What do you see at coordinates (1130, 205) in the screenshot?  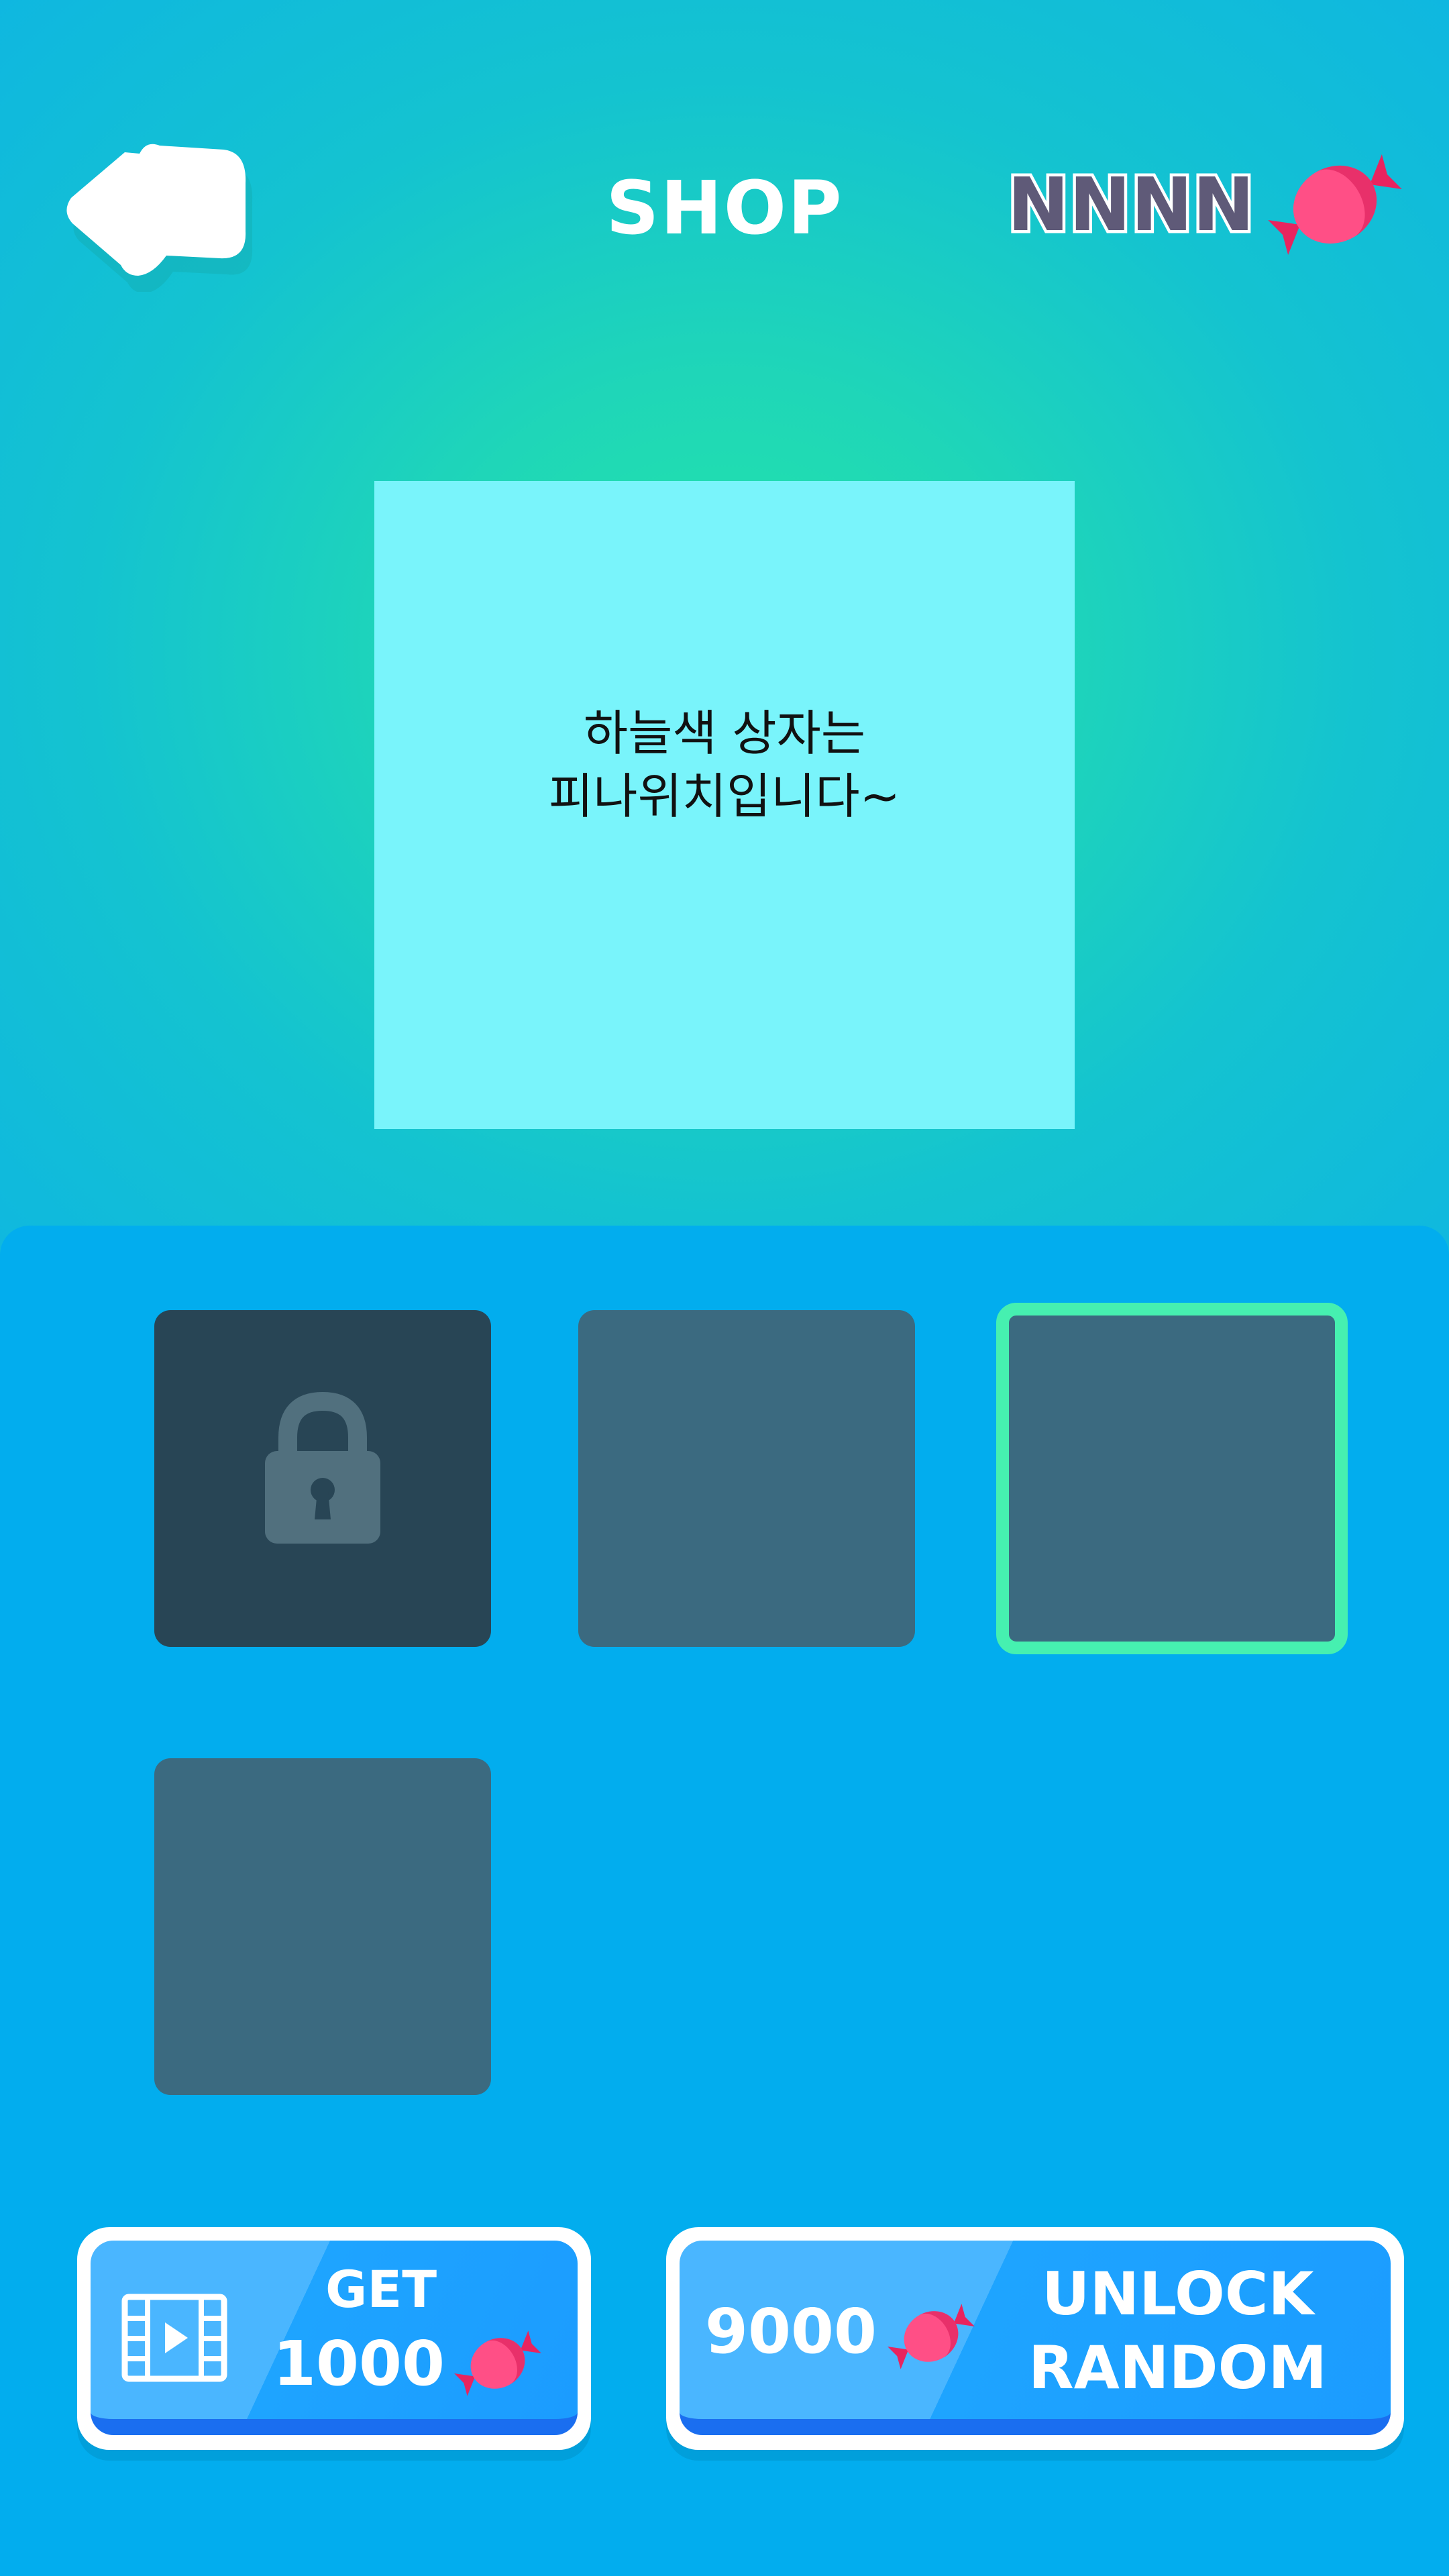 I see `currency-amount: NNNN` at bounding box center [1130, 205].